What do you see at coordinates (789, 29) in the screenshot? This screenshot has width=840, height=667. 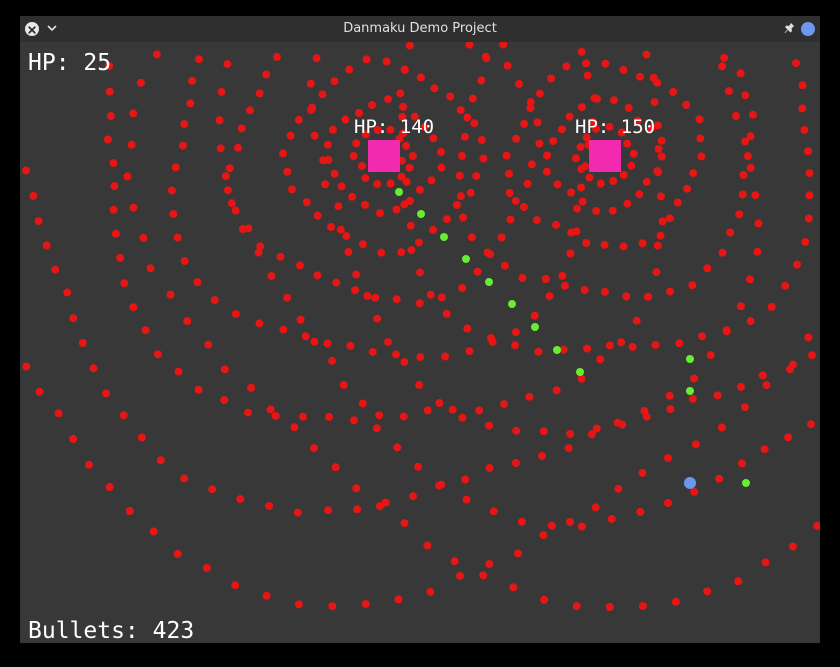 I see `pin-icon` at bounding box center [789, 29].